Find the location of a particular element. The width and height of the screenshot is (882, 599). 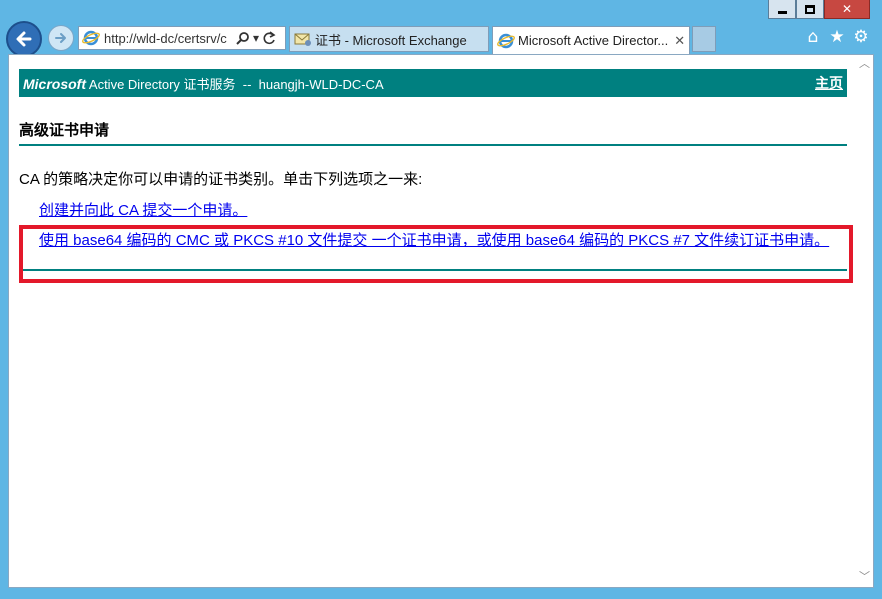

vertical-scrollbar: ︿ ﹀ is located at coordinates (864, 321).